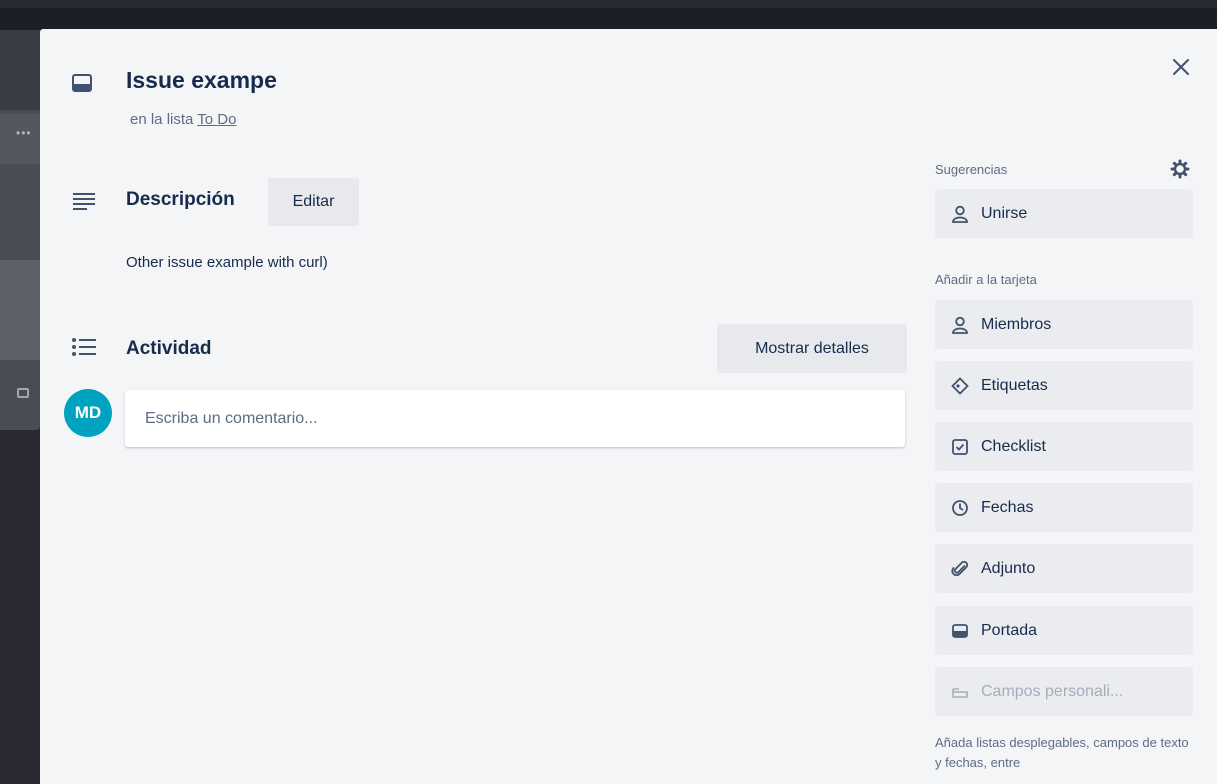  I want to click on activity-heading: Actividad, so click(169, 348).